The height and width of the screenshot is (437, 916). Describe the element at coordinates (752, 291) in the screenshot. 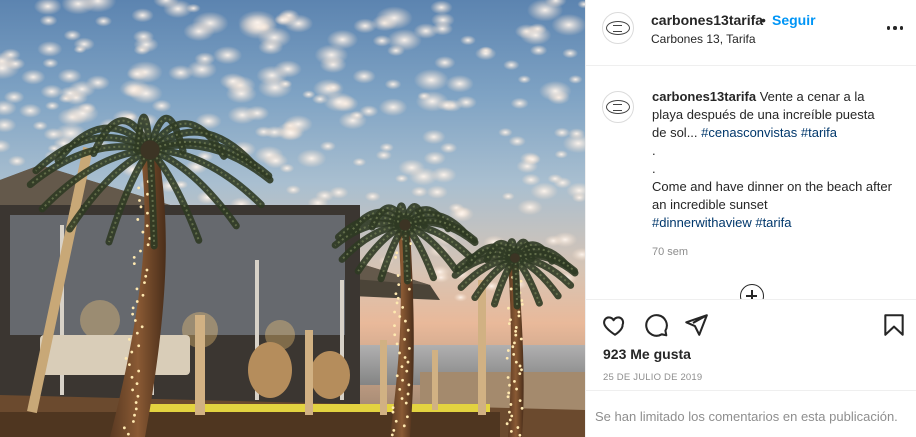

I see `load-comments-icon` at that location.